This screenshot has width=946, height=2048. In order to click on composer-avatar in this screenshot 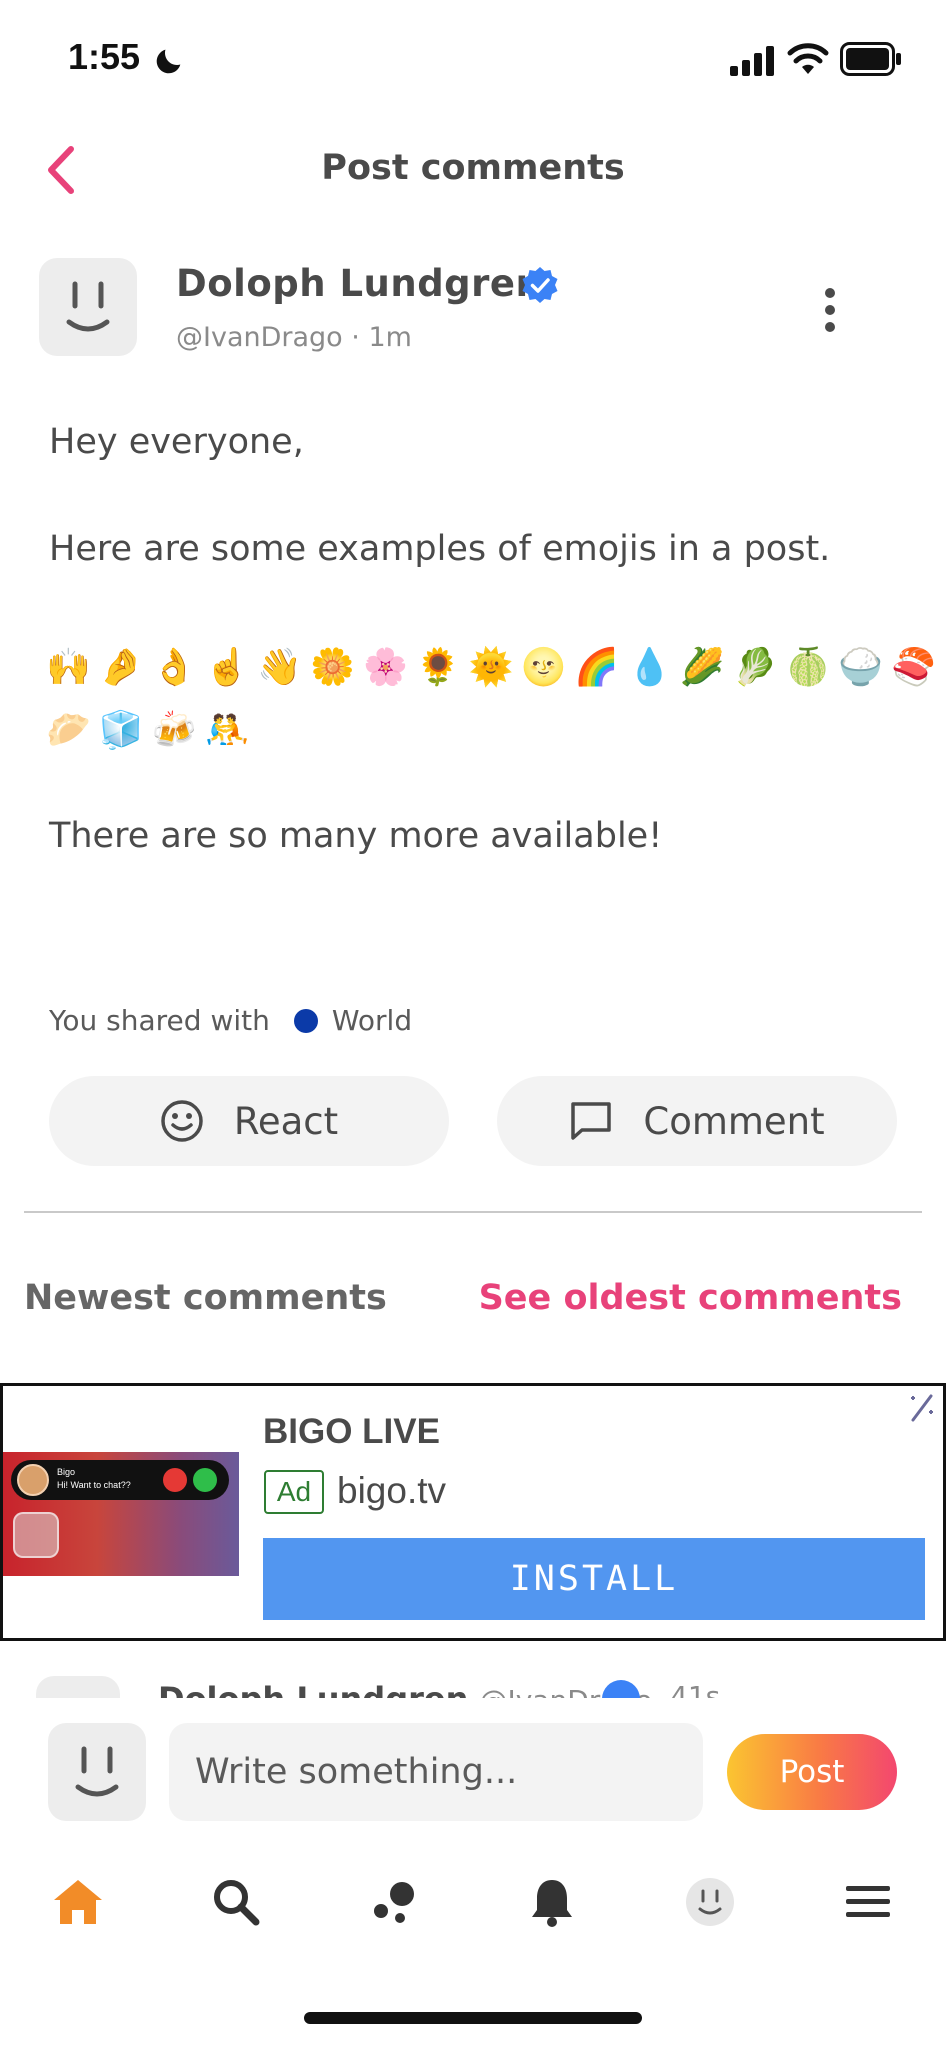, I will do `click(97, 1772)`.